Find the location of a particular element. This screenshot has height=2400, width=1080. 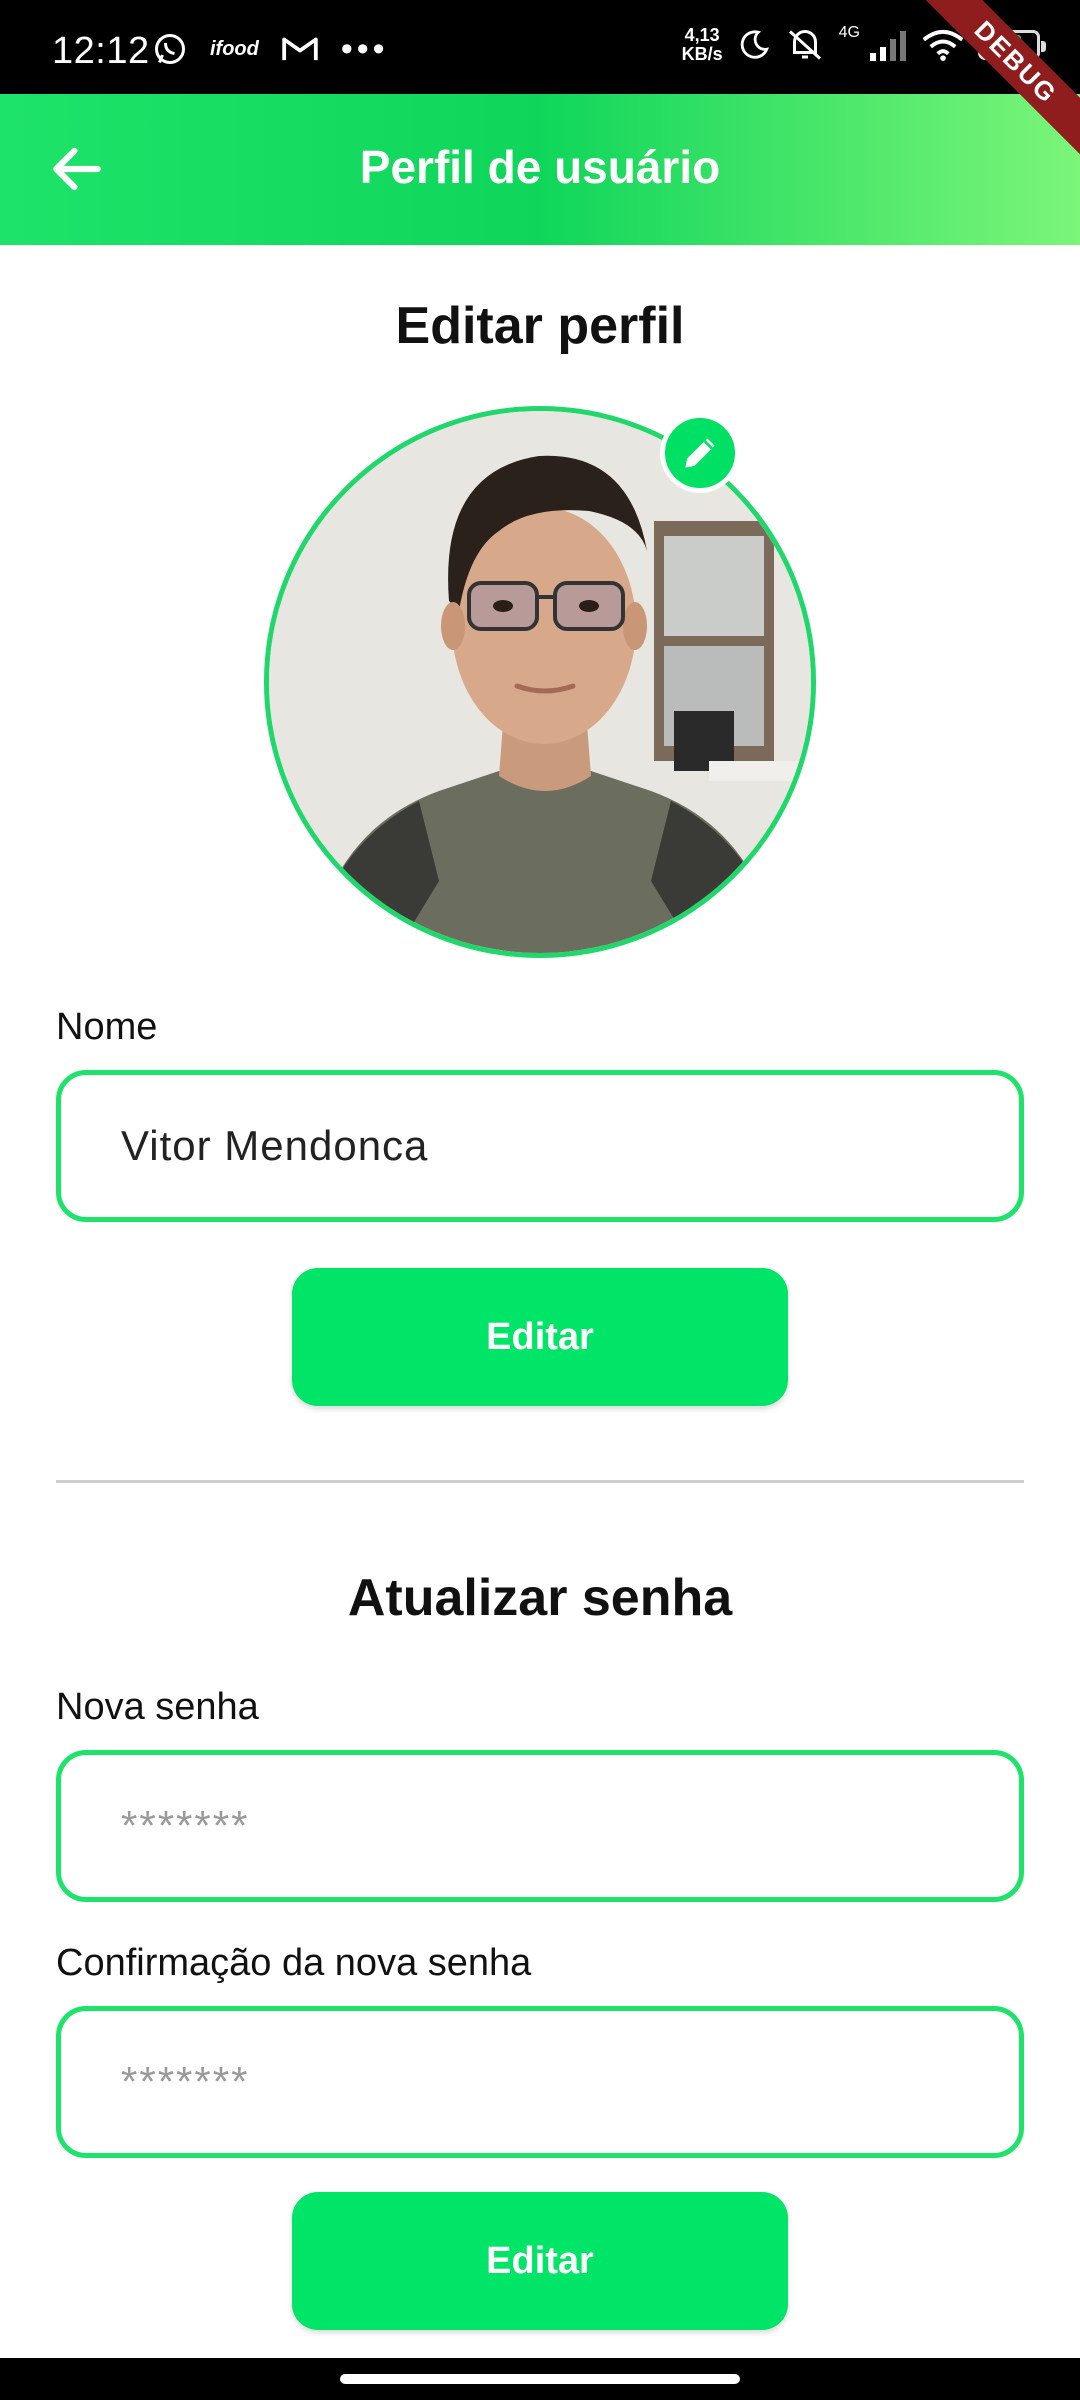

debug-banner: DEBUG is located at coordinates (1000, 80).